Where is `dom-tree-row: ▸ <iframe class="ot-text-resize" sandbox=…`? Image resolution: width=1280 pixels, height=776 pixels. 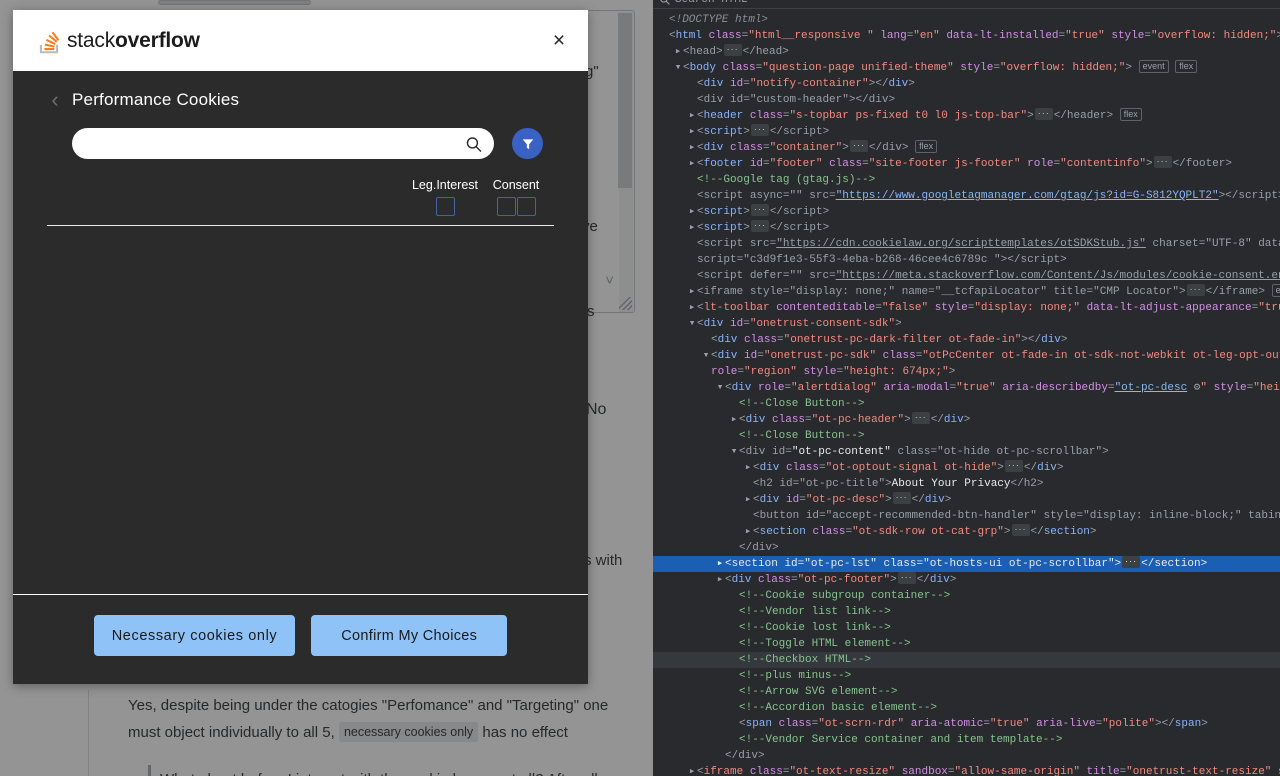 dom-tree-row: ▸ <iframe class="ot-text-resize" sandbox=… is located at coordinates (966, 770).